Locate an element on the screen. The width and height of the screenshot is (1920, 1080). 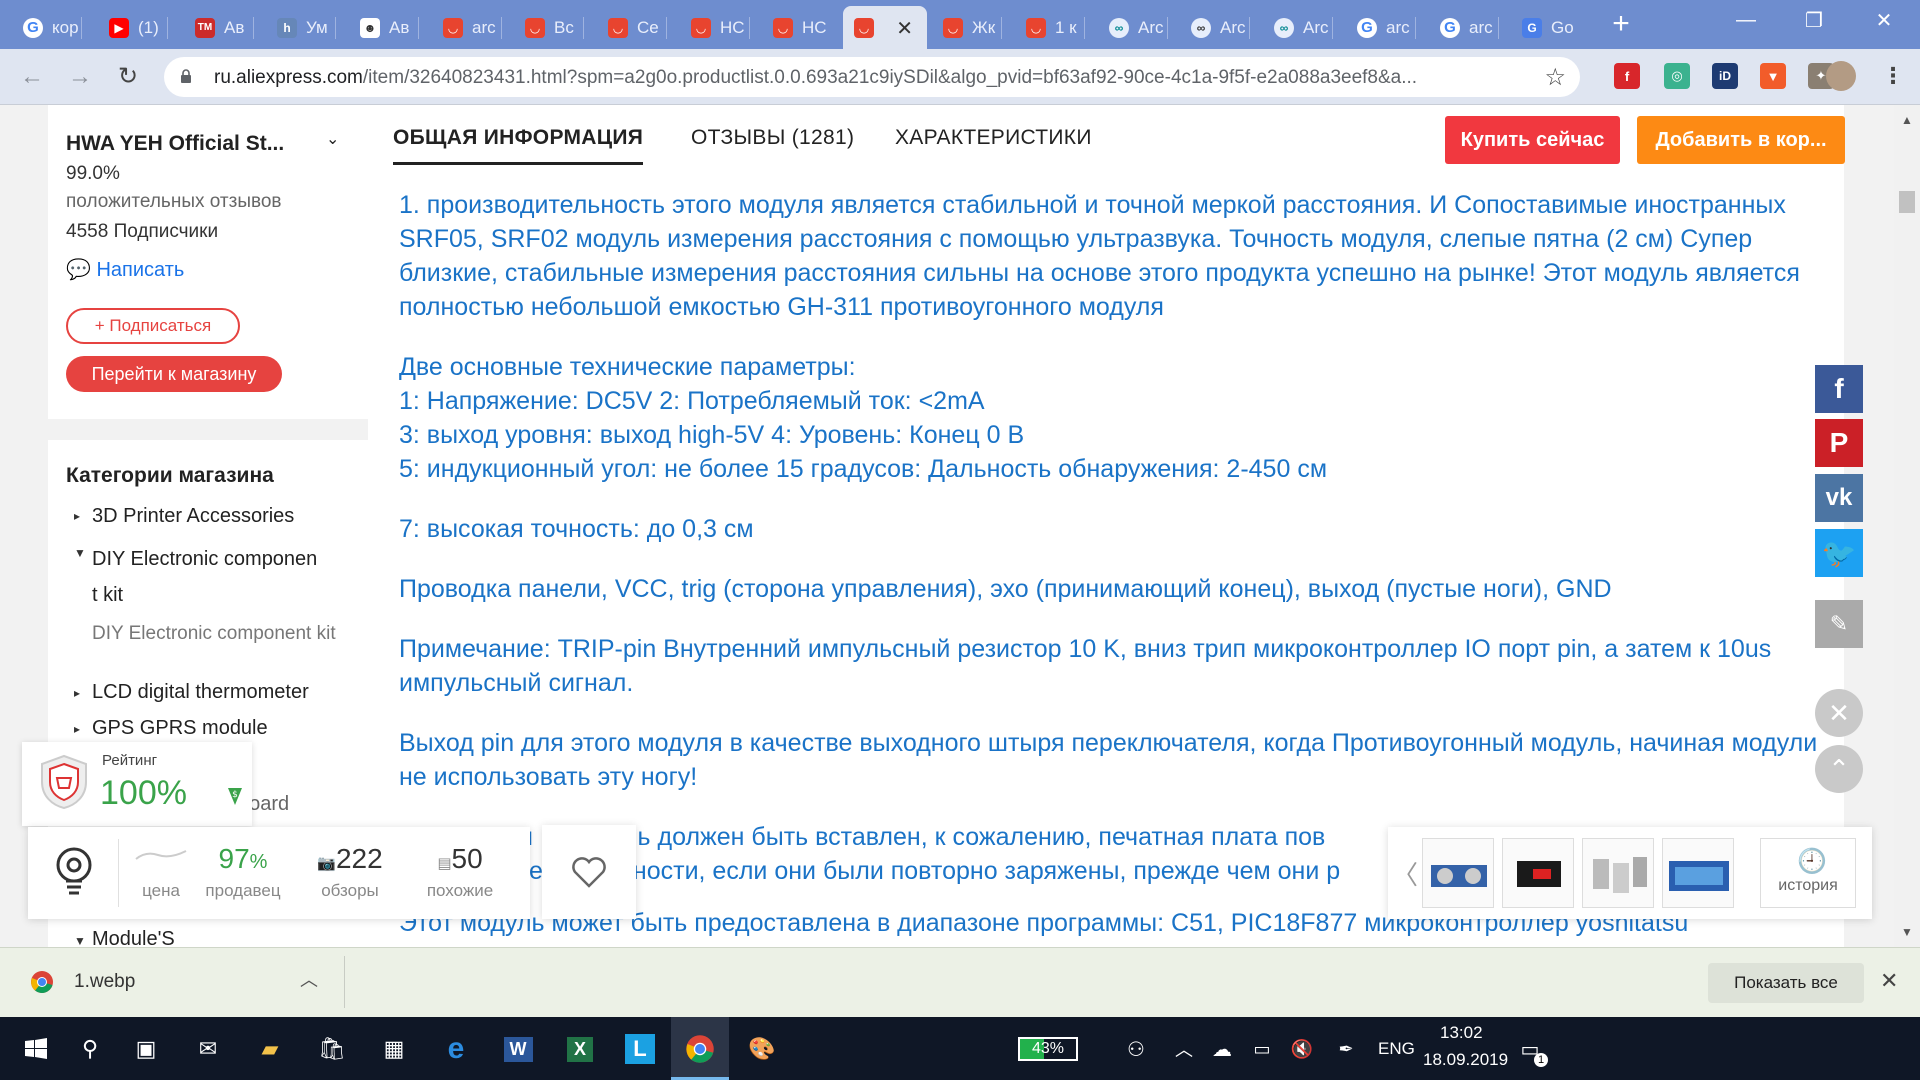
browser-tab: ◡ arc is located at coordinates (467, 27).